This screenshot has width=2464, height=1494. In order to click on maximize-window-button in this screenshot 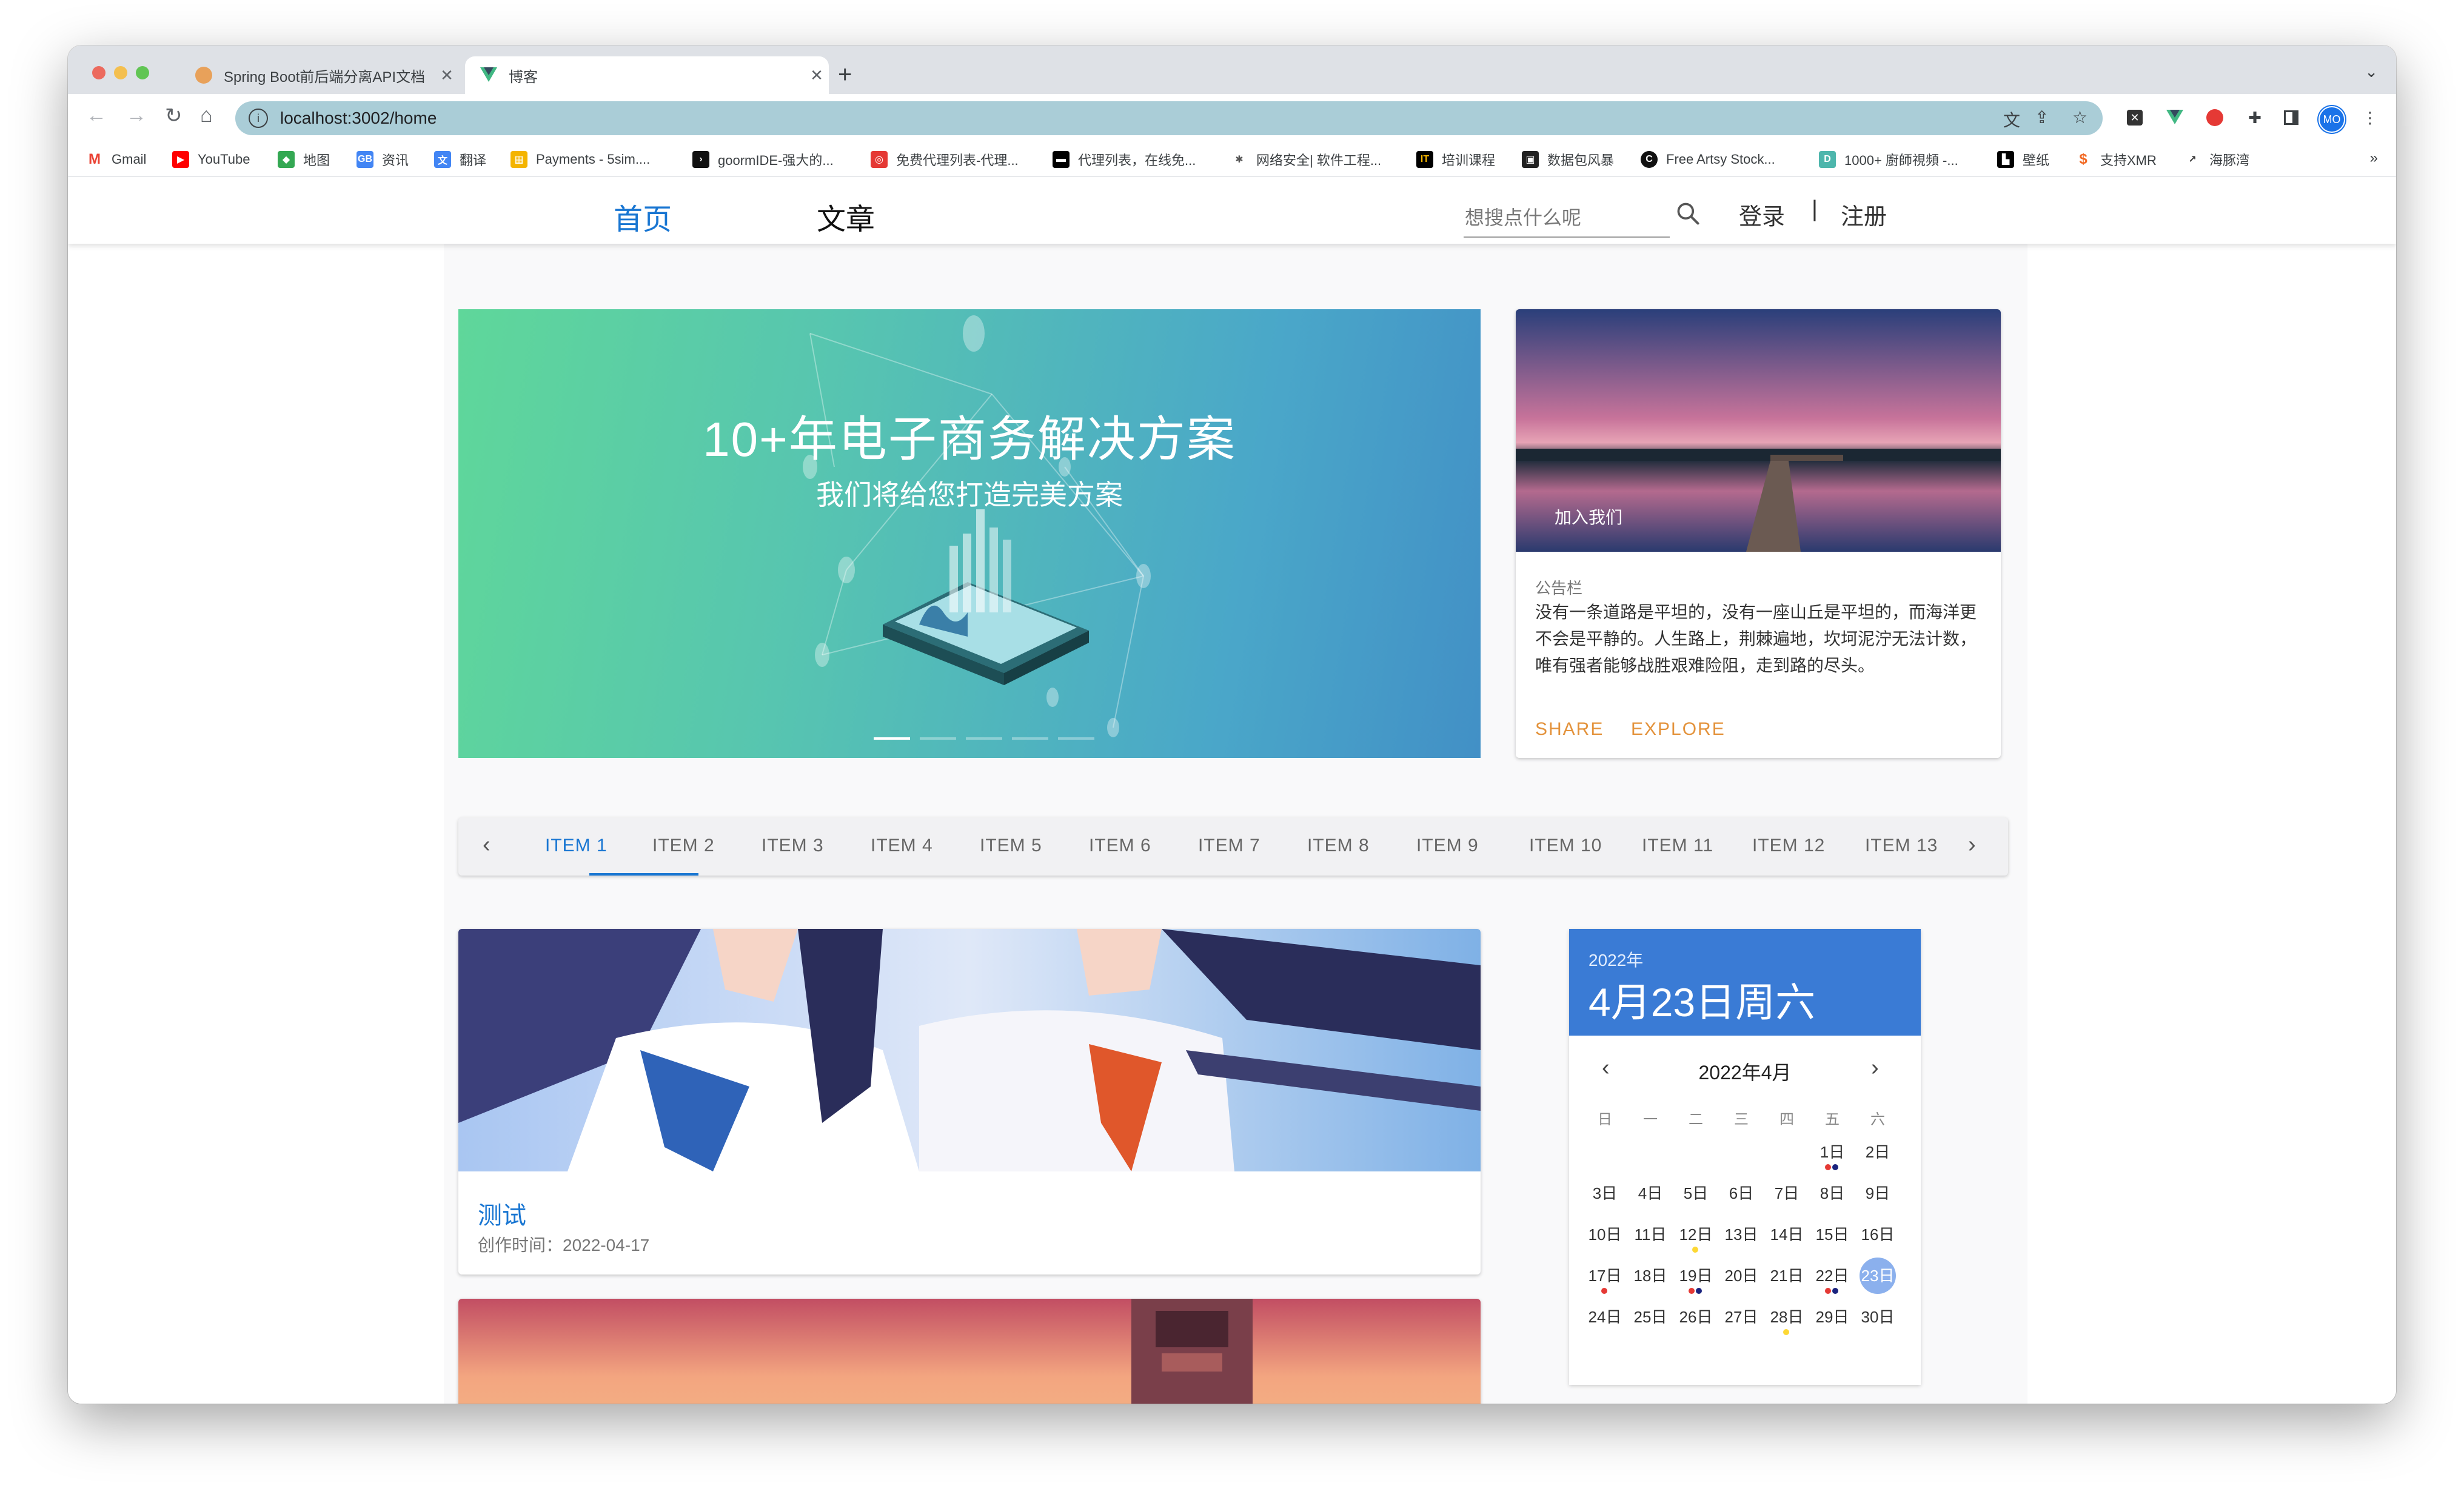, I will do `click(142, 72)`.